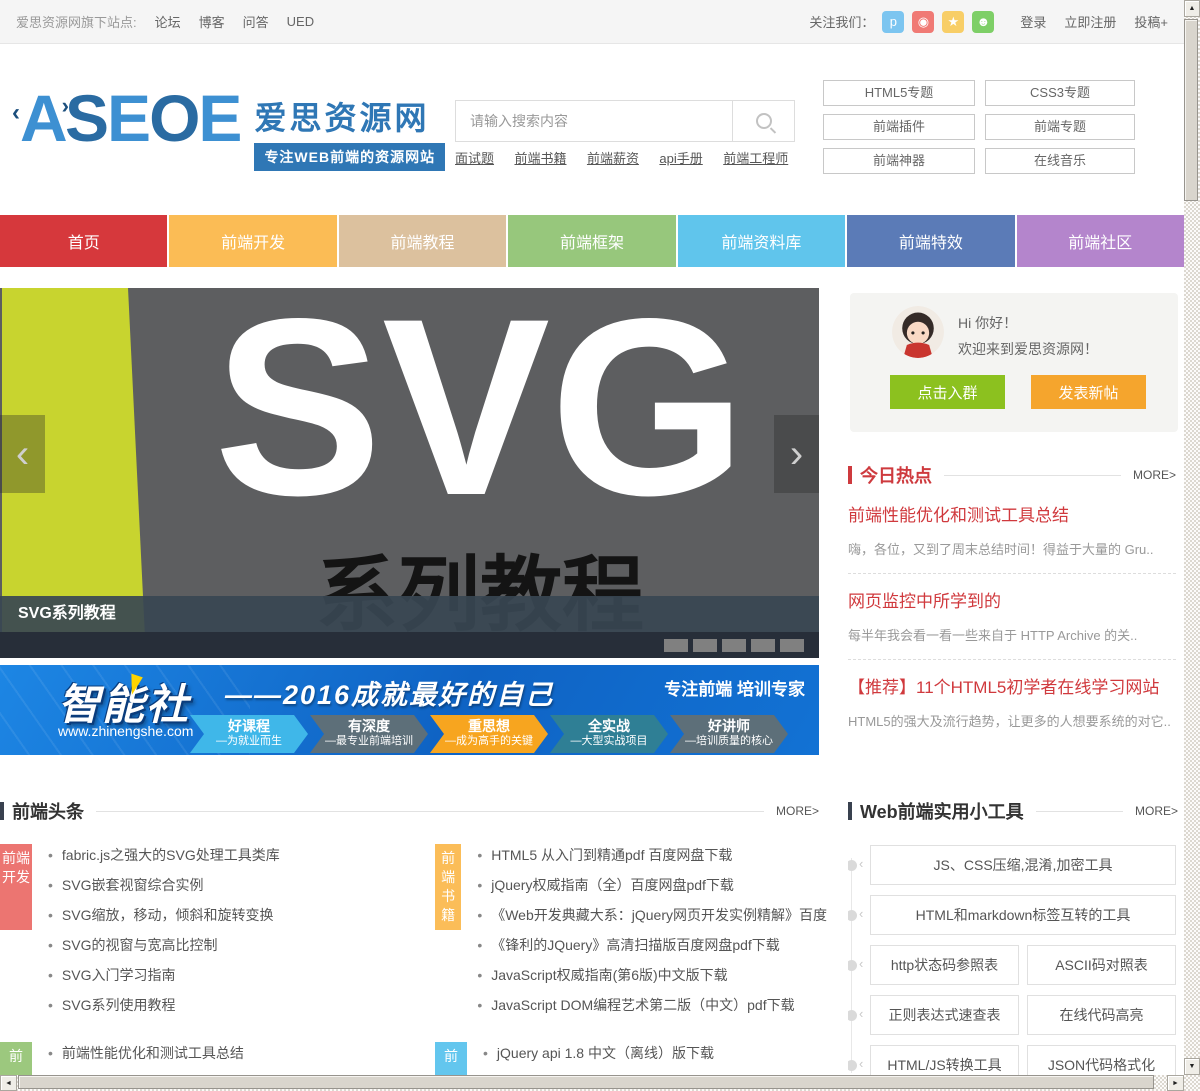  I want to click on site-logo: ‹ A›SEOE 爱思资源网 专注WEB前端的资源网站, so click(229, 128).